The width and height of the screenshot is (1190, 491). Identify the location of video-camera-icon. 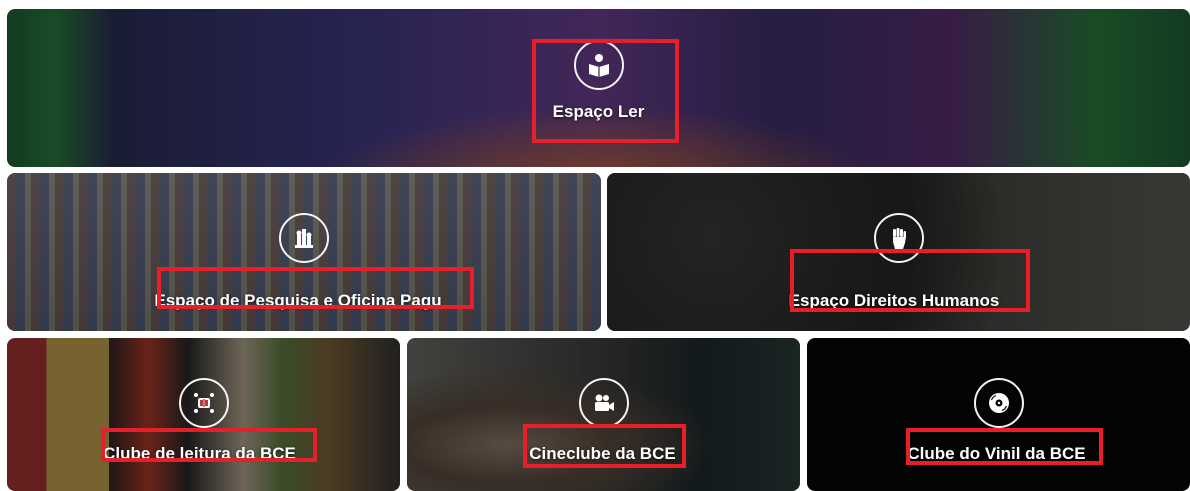
(603, 403).